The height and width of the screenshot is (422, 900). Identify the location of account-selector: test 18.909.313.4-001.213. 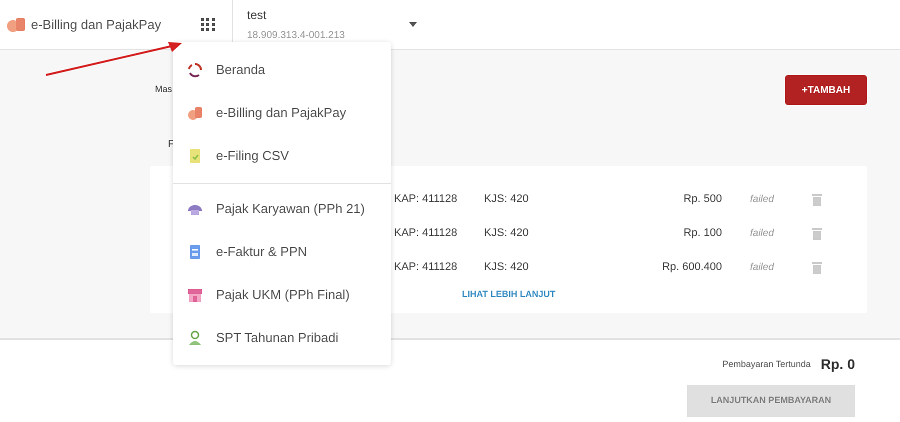
(332, 24).